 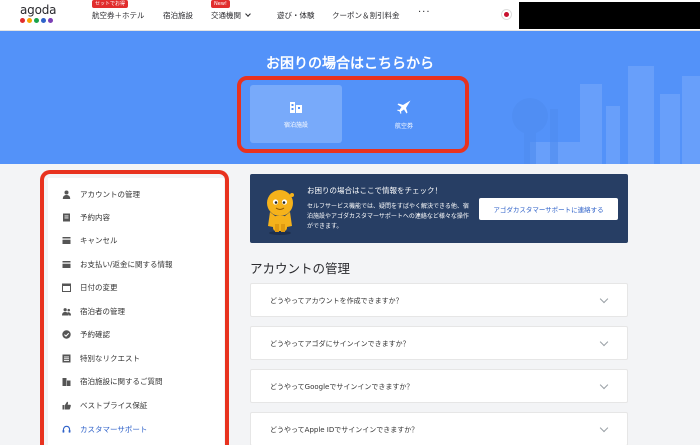 I want to click on nav-badge-set-deal: セットでお得, so click(x=110, y=4).